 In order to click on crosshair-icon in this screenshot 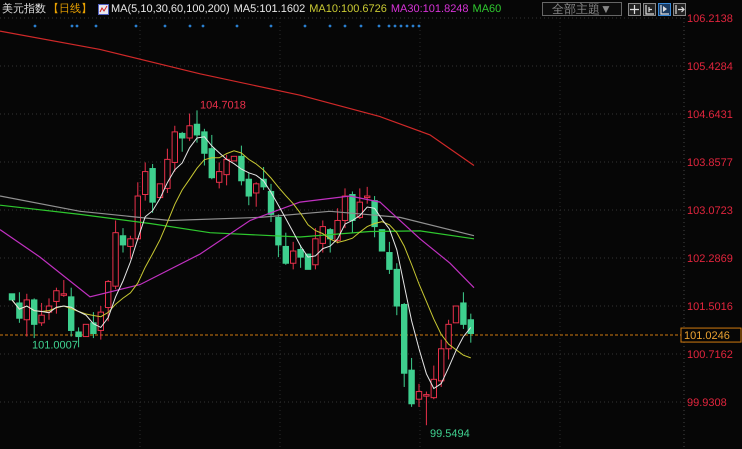, I will do `click(634, 9)`.